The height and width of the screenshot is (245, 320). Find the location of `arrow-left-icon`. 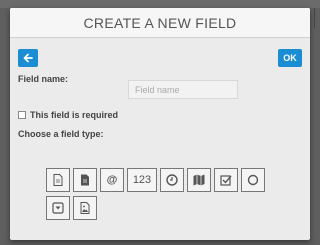

arrow-left-icon is located at coordinates (28, 58).